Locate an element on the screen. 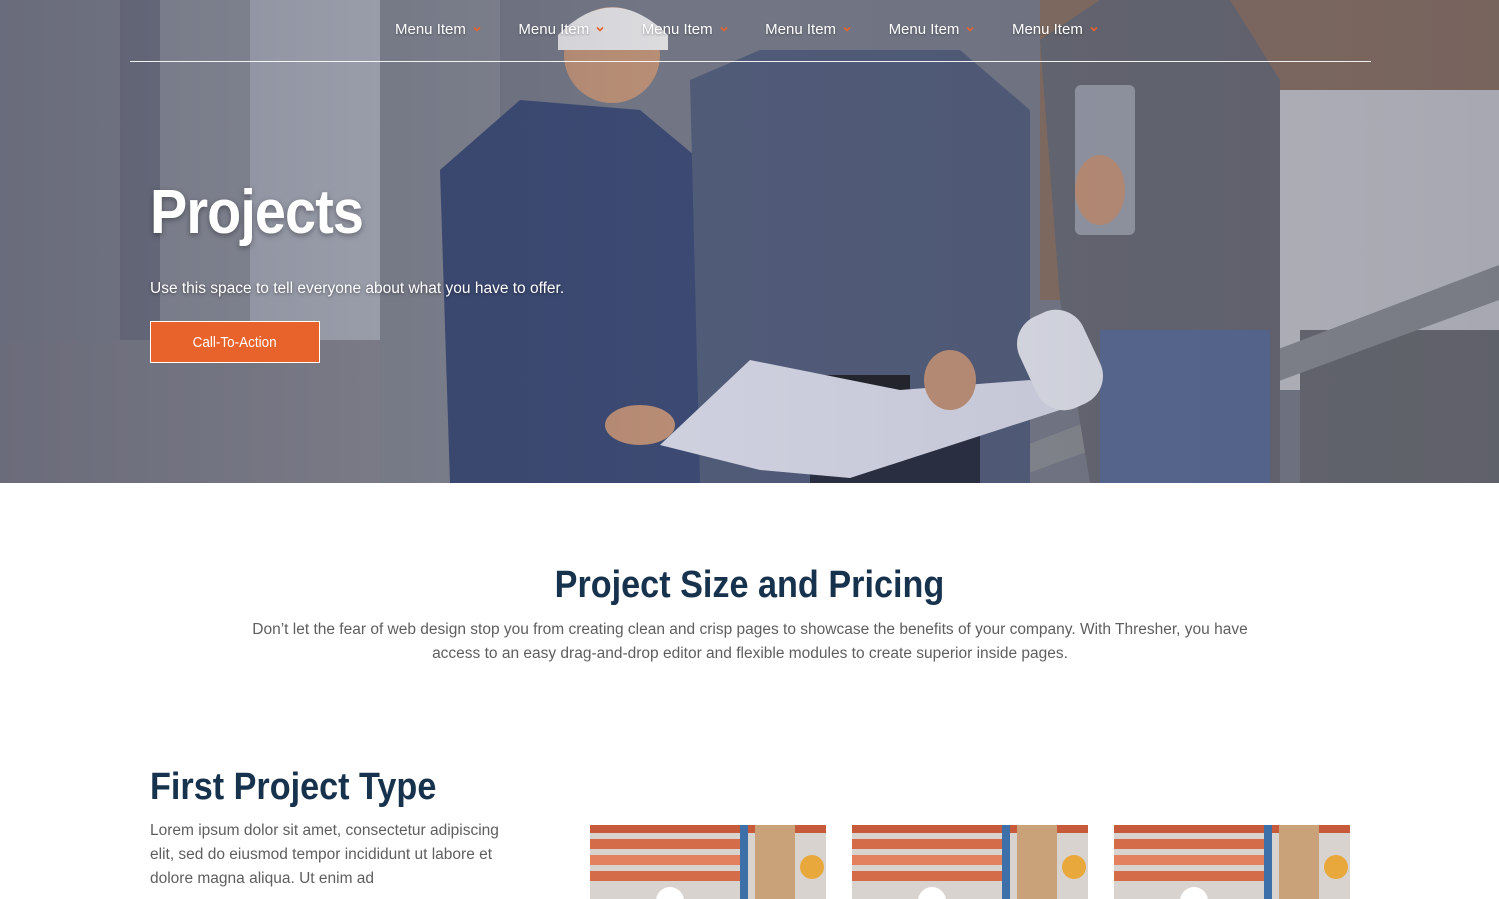 This screenshot has width=1499, height=899. nav-item-4: Menu Item is located at coordinates (826, 29).